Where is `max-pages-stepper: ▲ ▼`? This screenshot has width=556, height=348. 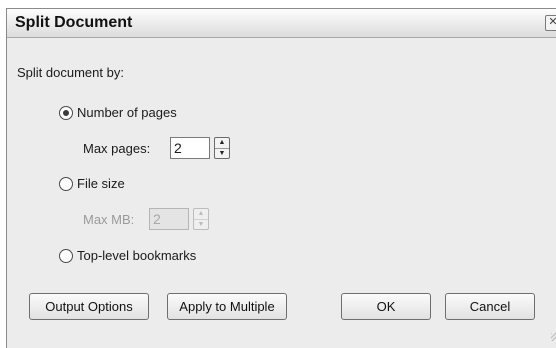 max-pages-stepper: ▲ ▼ is located at coordinates (222, 148).